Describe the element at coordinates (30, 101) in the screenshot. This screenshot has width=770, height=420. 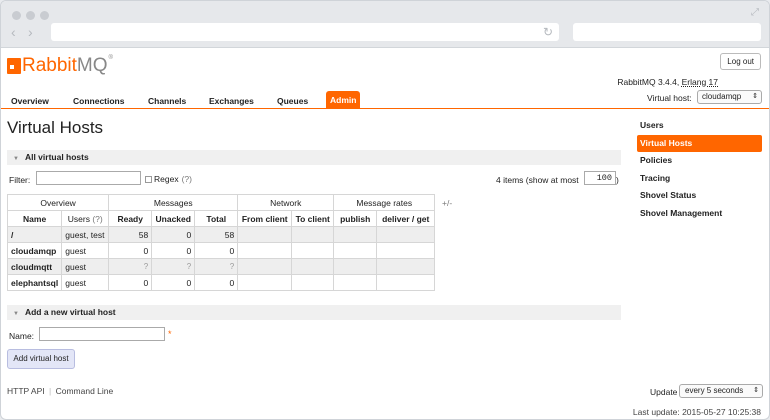
I see `tab-overview: Overview` at that location.